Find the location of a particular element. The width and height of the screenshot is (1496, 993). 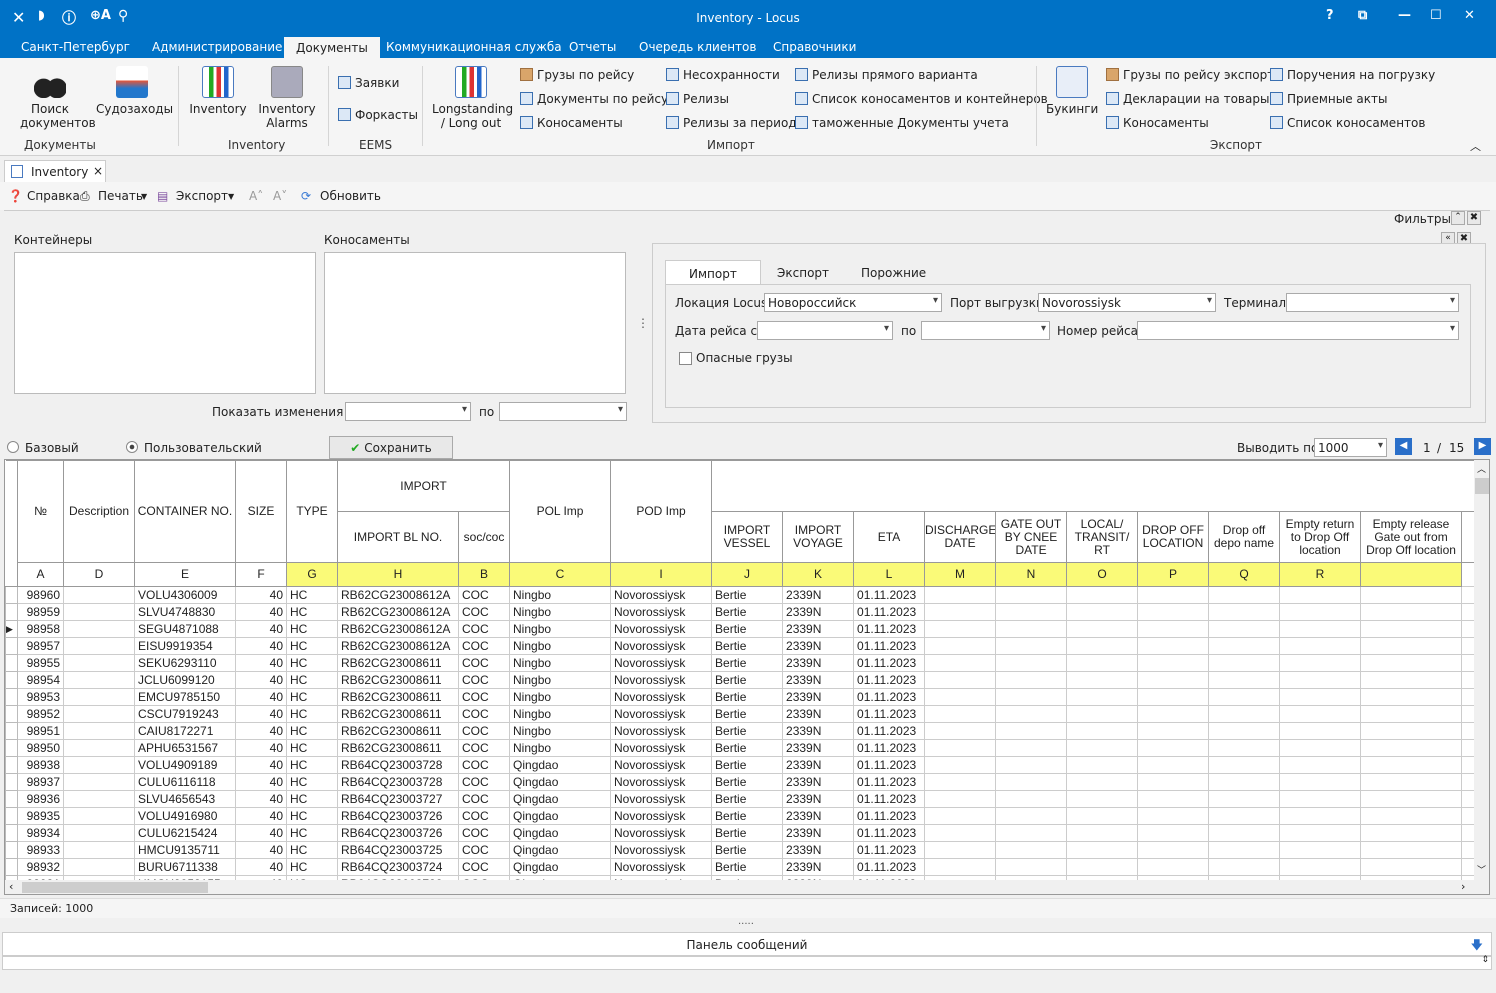

collapse-ribbon-icon: ︿ is located at coordinates (1475, 146).